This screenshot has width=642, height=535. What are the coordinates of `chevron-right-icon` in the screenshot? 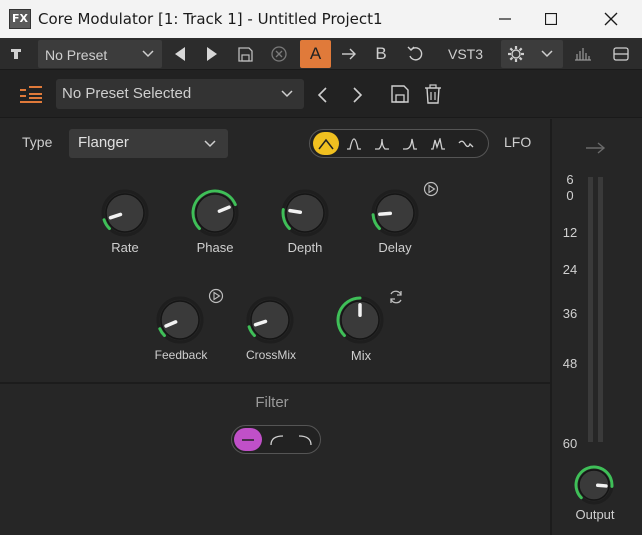 It's located at (358, 95).